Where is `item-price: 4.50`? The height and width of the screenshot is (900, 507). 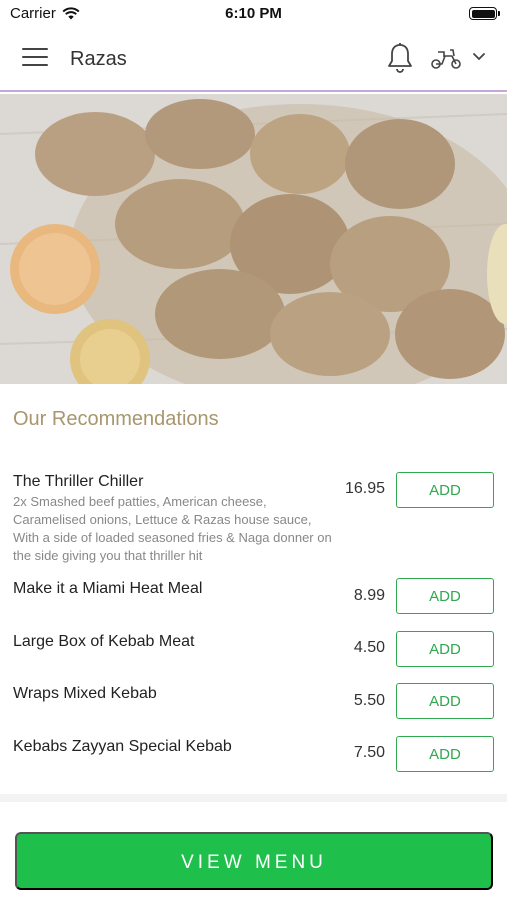 item-price: 4.50 is located at coordinates (369, 647).